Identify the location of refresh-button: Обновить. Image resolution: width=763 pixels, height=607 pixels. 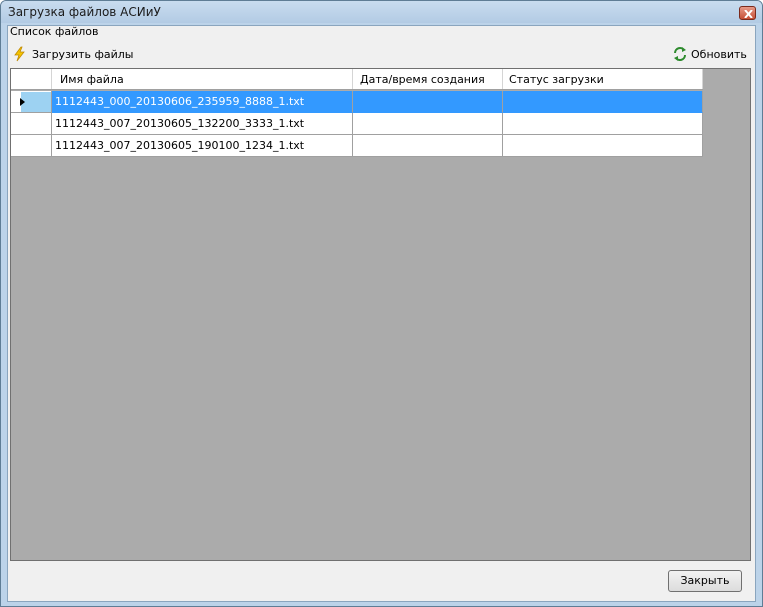
(709, 54).